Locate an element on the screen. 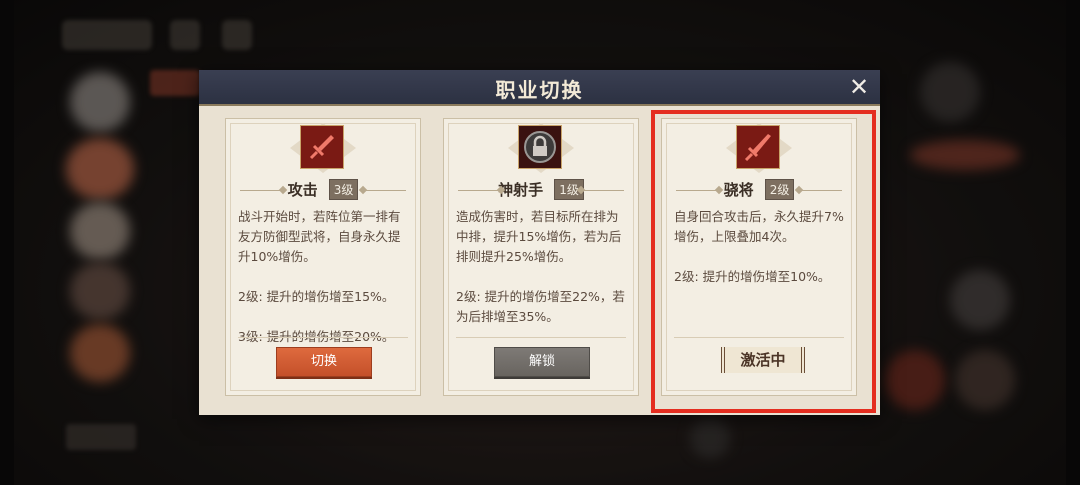 The height and width of the screenshot is (485, 1080). blade-icon is located at coordinates (758, 147).